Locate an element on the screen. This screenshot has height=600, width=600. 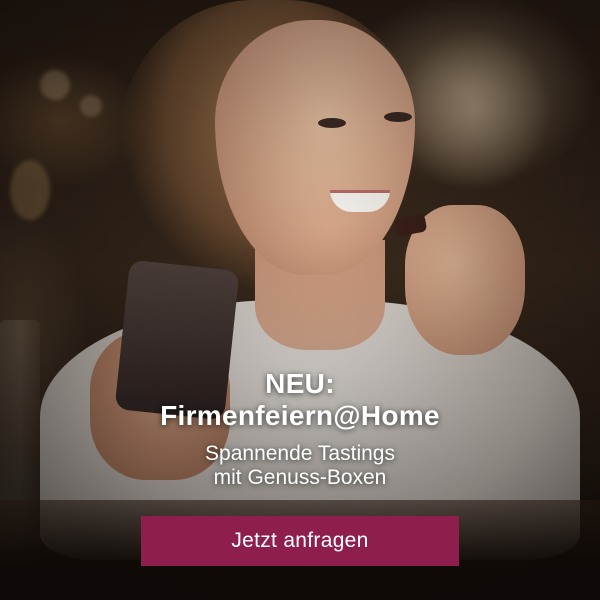
promo-subline: Spannende Tastings mit Genuss-Boxen is located at coordinates (300, 466).